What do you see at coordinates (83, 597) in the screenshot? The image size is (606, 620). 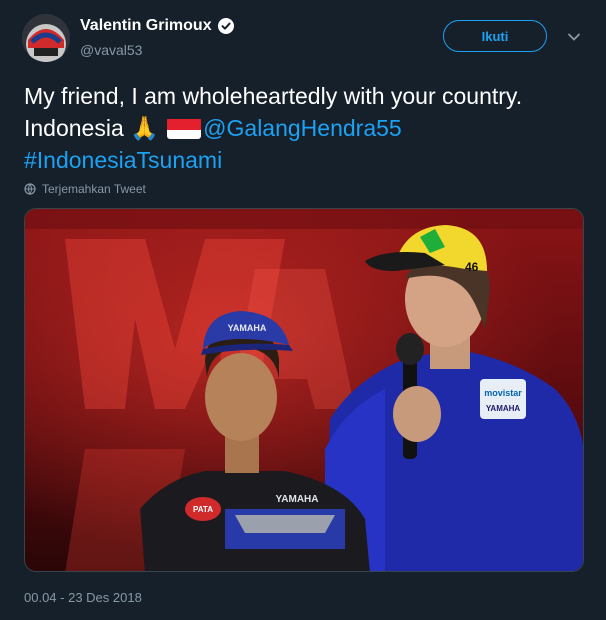 I see `tweet-timestamp: 00.04 - 23 Des 2018` at bounding box center [83, 597].